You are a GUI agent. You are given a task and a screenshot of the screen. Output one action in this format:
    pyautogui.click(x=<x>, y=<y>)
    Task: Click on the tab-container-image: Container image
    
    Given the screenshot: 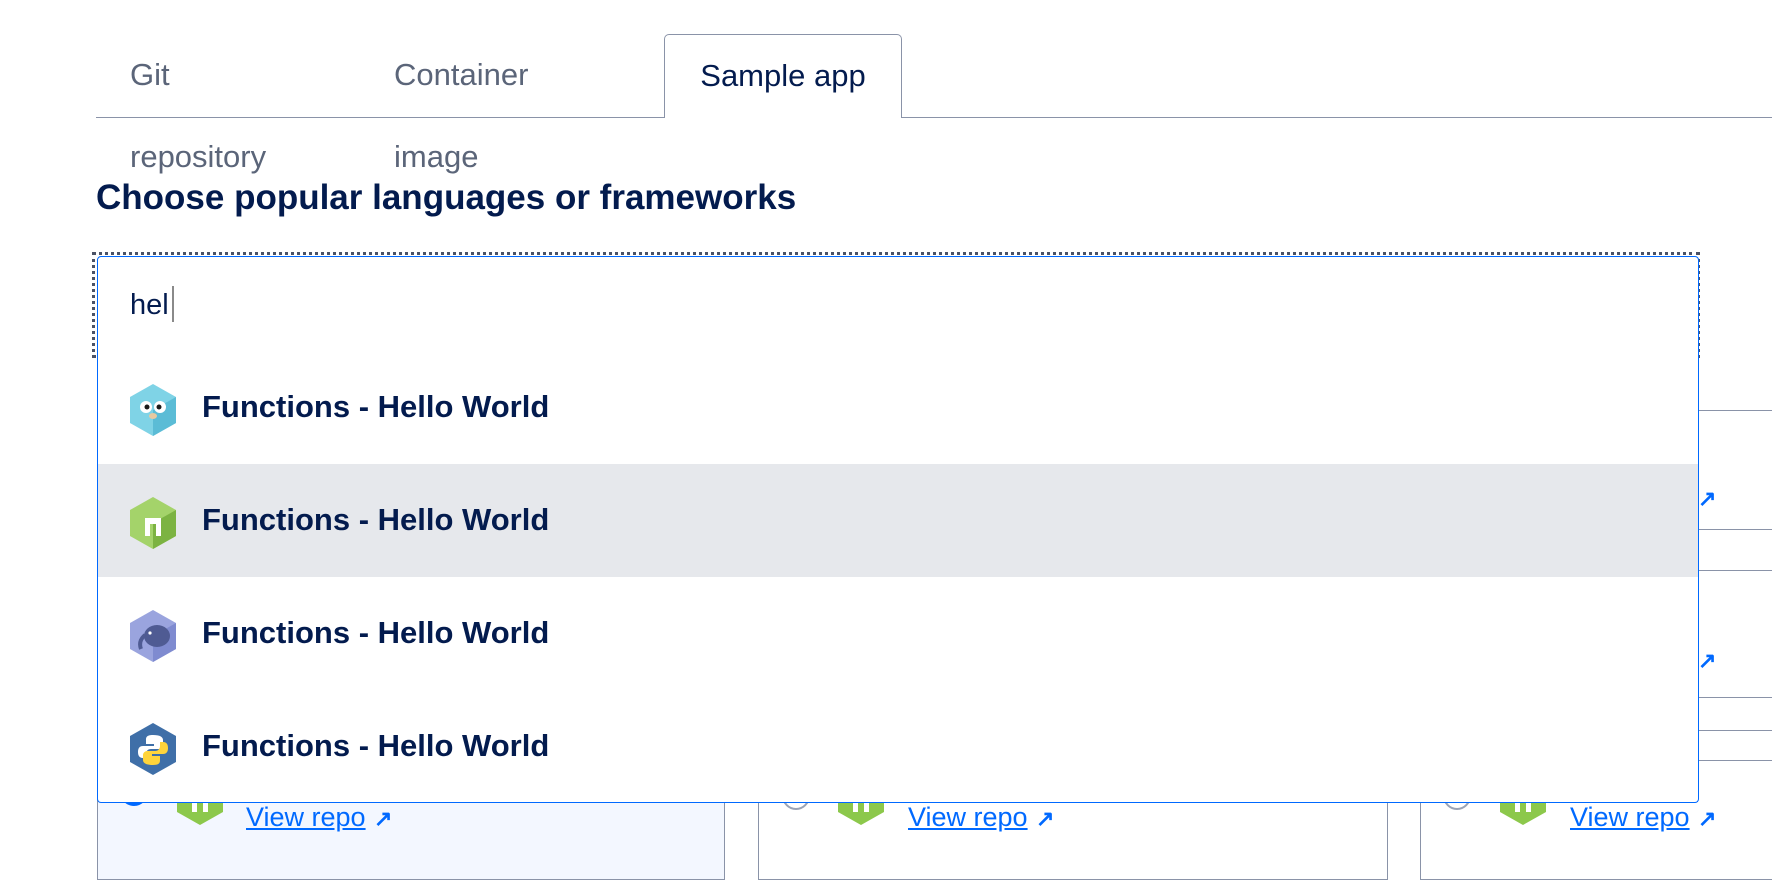 What is the action you would take?
    pyautogui.click(x=500, y=104)
    